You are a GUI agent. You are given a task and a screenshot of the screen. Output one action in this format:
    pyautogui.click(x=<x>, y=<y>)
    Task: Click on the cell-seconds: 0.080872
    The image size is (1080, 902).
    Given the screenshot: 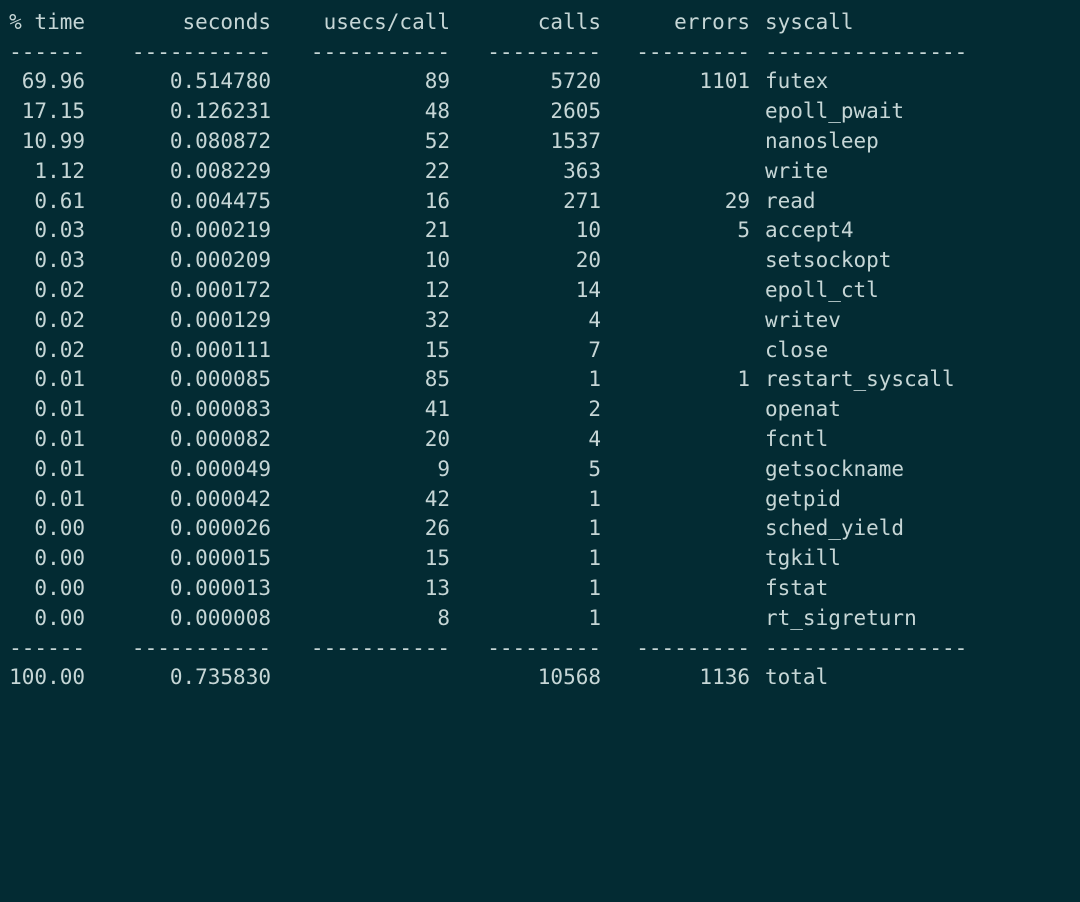 What is the action you would take?
    pyautogui.click(x=220, y=140)
    